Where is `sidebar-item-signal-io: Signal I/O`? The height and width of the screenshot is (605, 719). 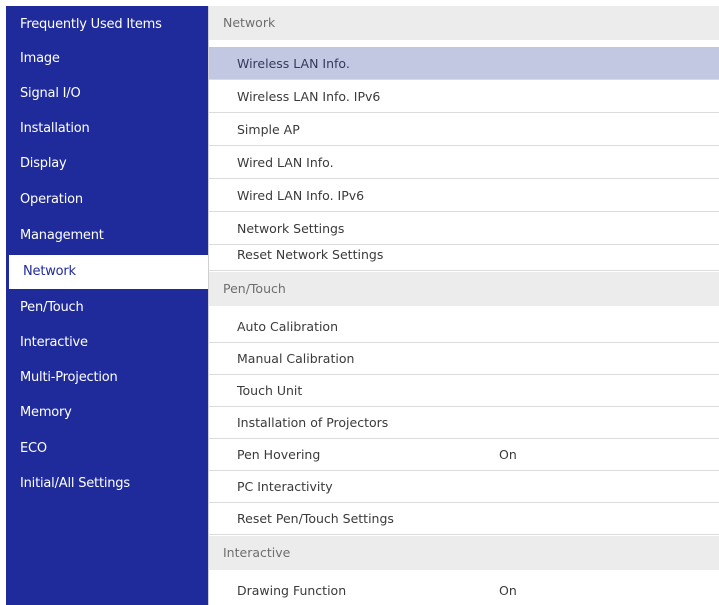
sidebar-item-signal-io: Signal I/O is located at coordinates (107, 94).